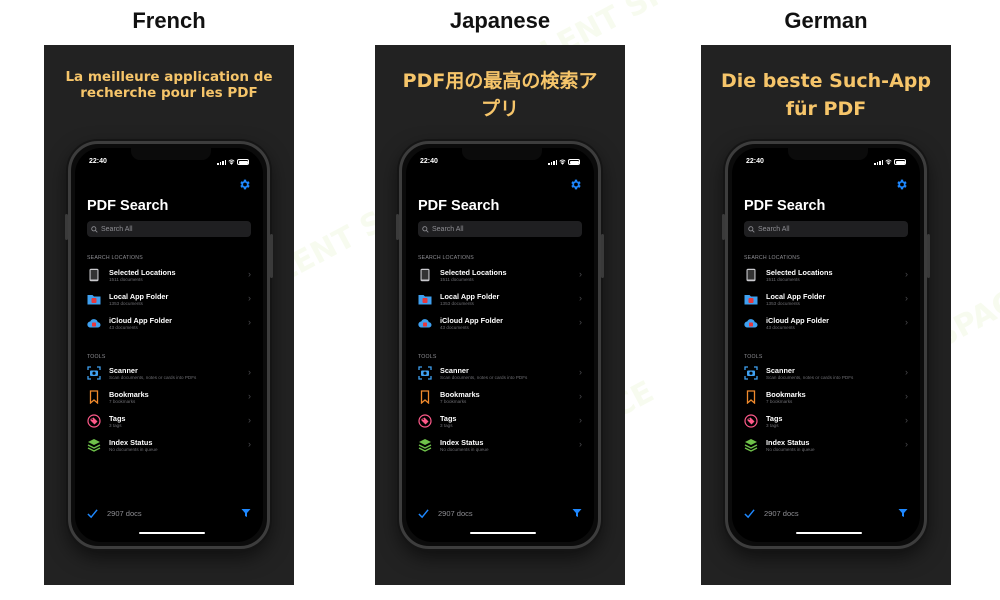  What do you see at coordinates (98, 161) in the screenshot?
I see `status-time: 22:40` at bounding box center [98, 161].